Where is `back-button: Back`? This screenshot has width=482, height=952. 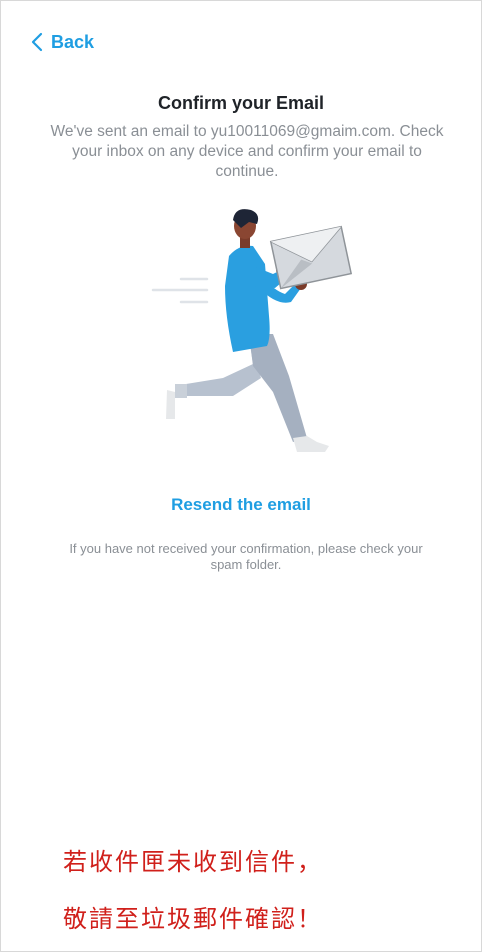
back-button: Back is located at coordinates (62, 42).